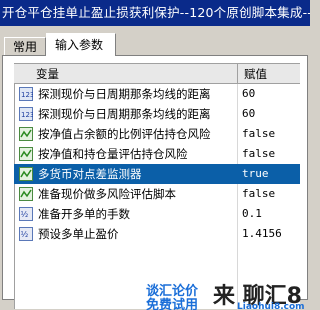  I want to click on param-value: 1.4156, so click(262, 234).